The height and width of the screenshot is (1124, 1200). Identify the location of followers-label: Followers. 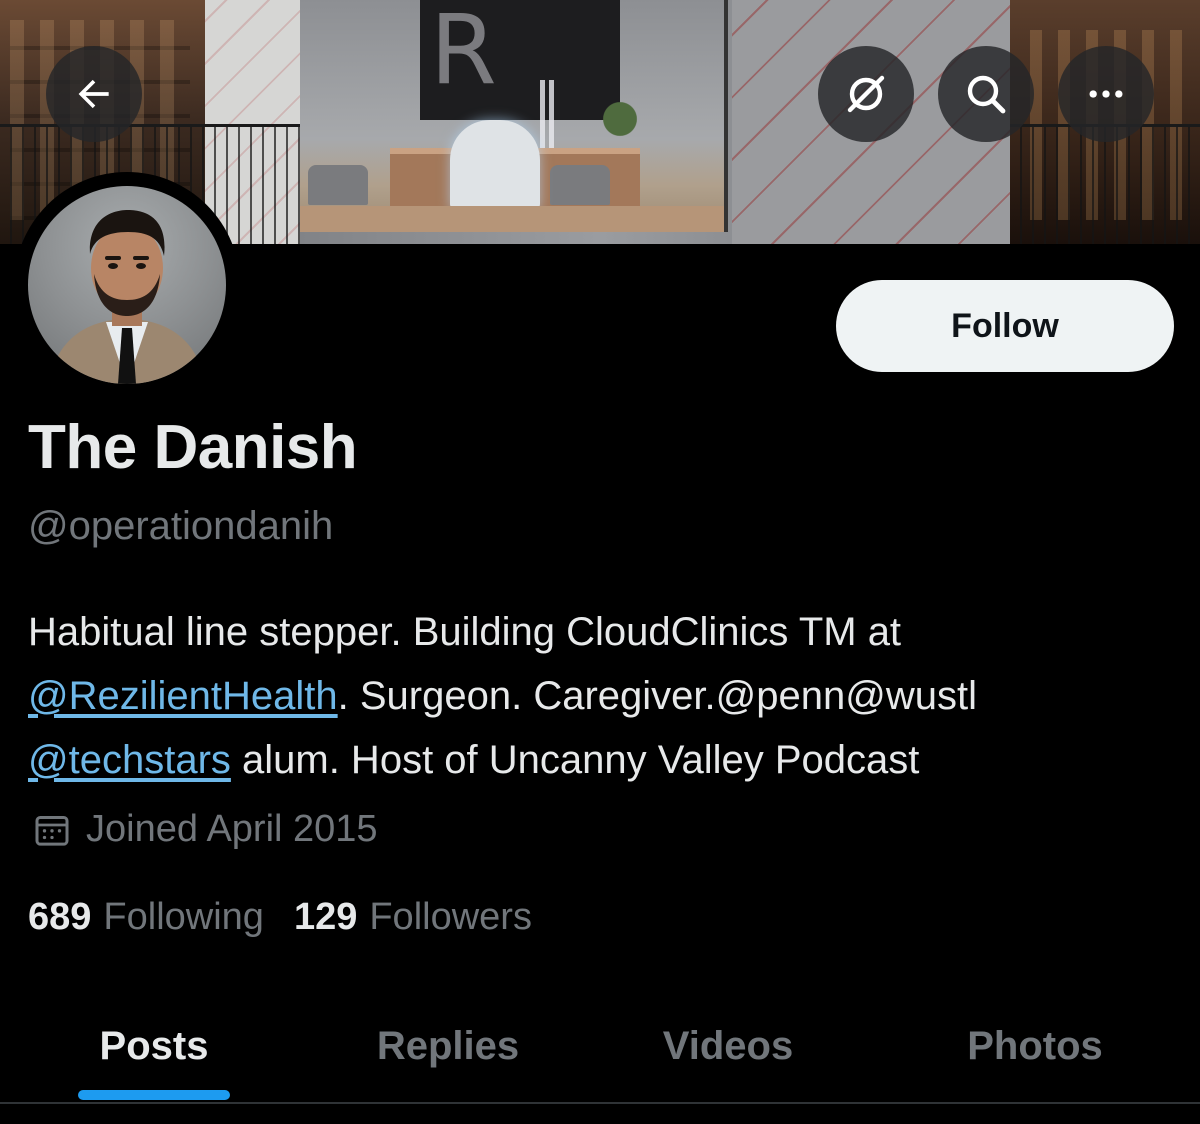
(450, 917).